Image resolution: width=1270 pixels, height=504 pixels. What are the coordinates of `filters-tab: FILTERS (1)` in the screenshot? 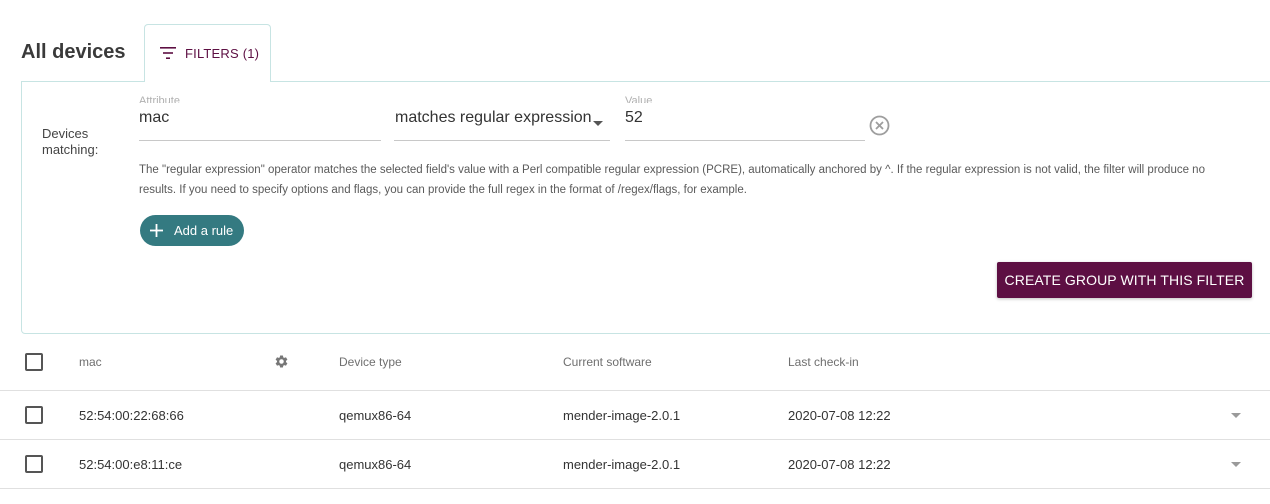 It's located at (207, 53).